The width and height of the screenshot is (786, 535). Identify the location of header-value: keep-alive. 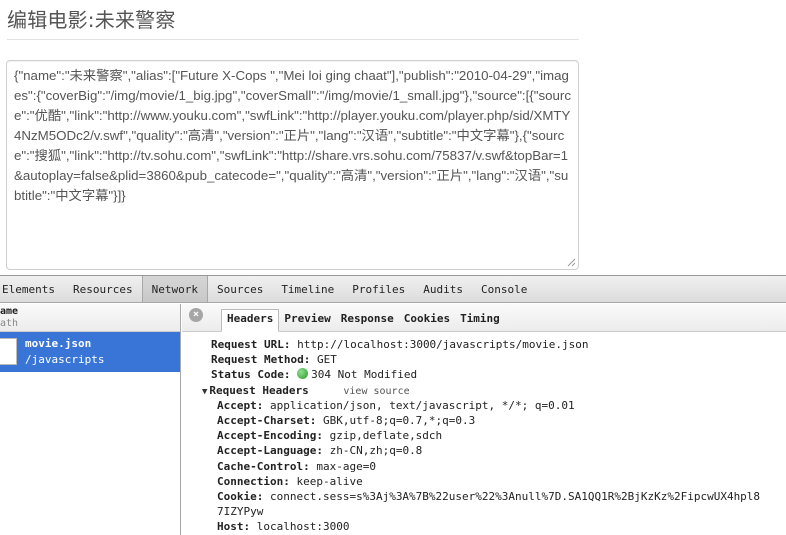
(329, 481).